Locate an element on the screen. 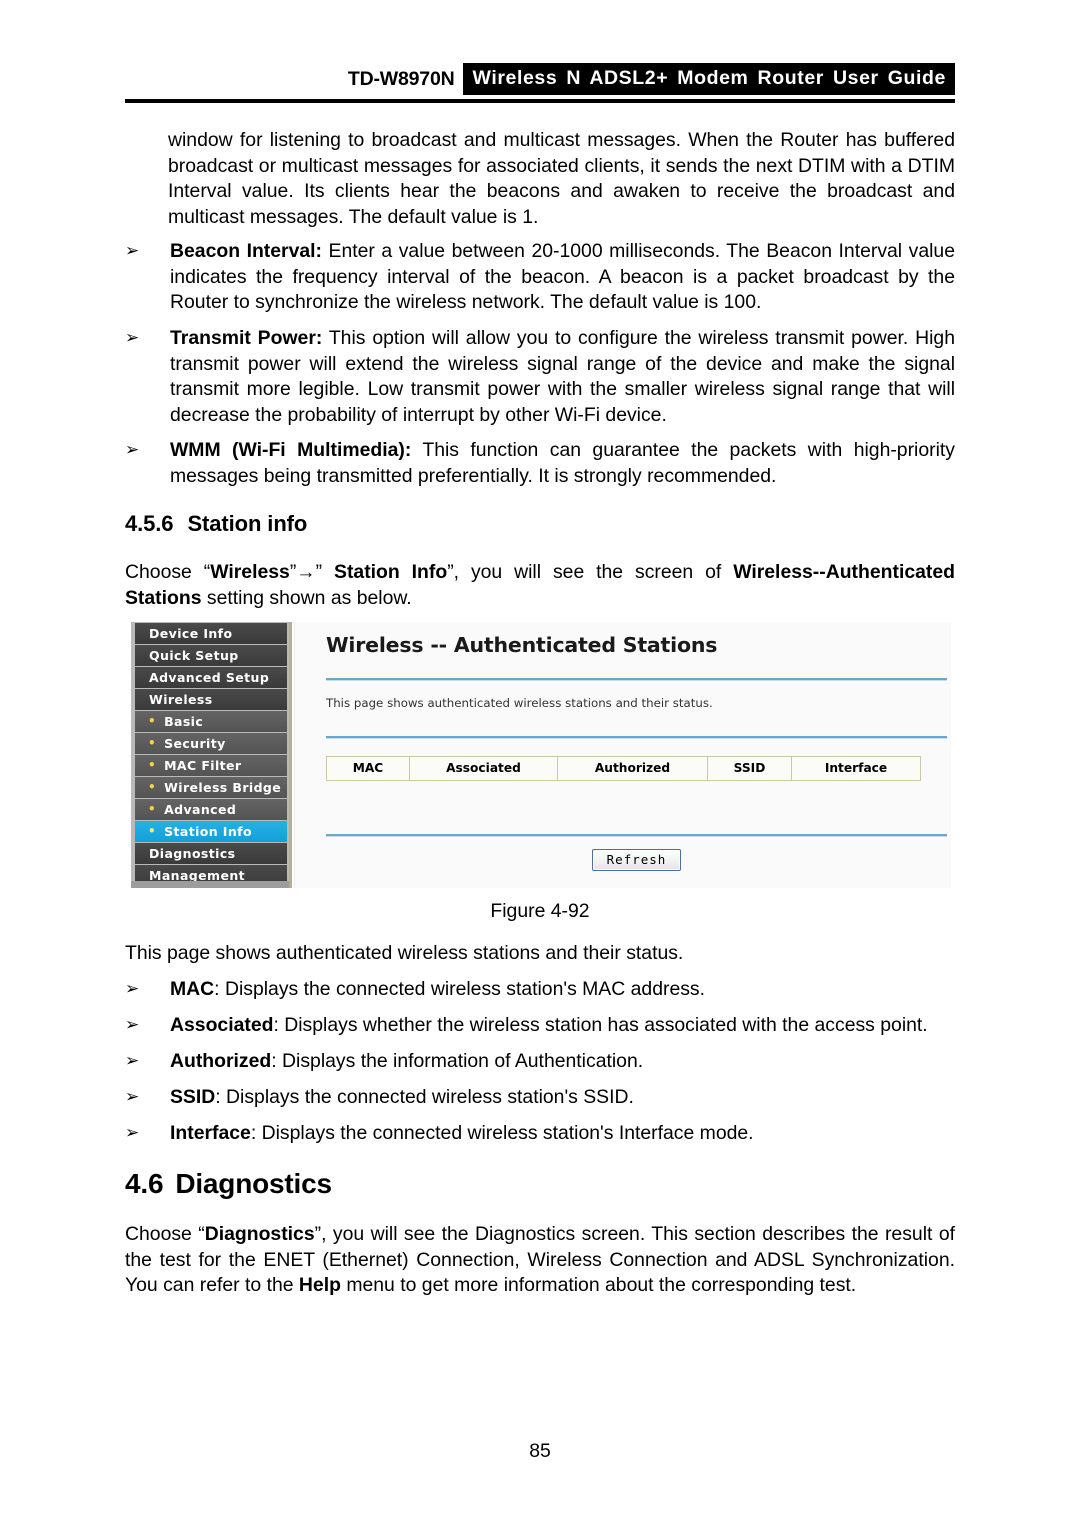 This screenshot has width=1080, height=1527. sidebar-item-label: MAC Filter is located at coordinates (203, 765).